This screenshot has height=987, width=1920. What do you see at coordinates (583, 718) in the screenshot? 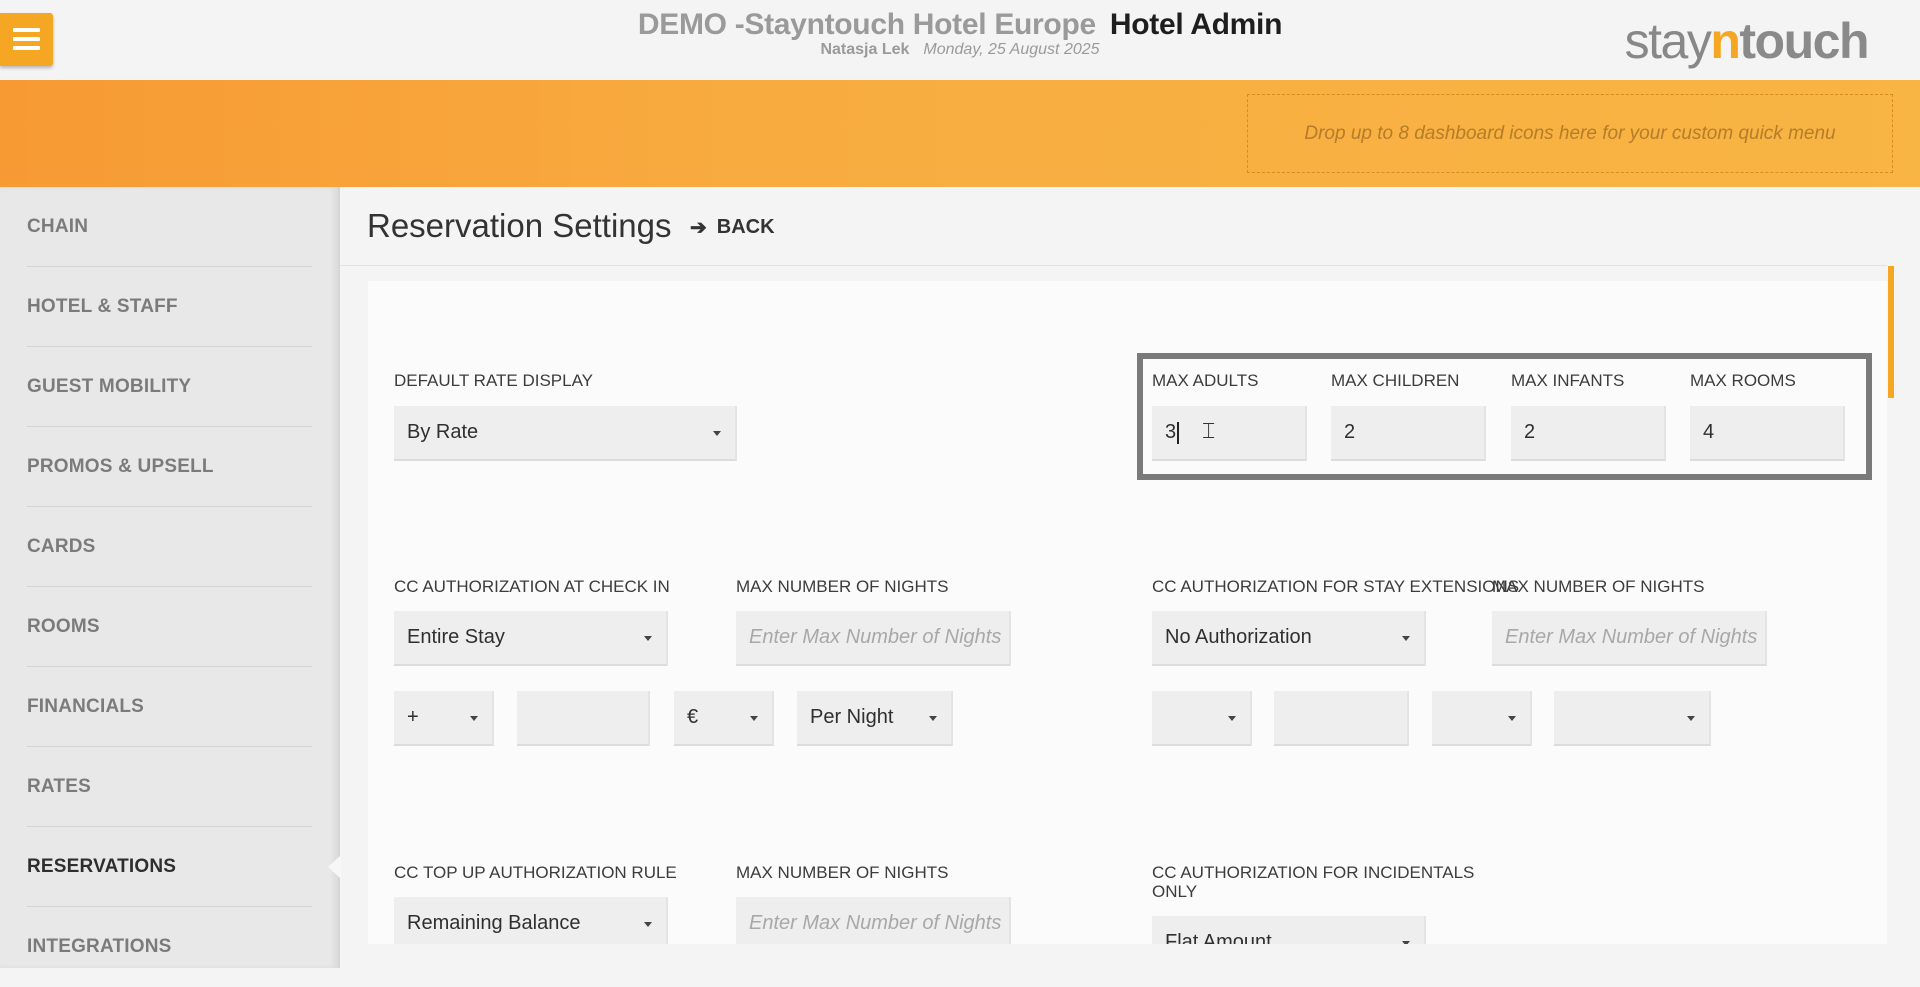
I see `amount-input` at bounding box center [583, 718].